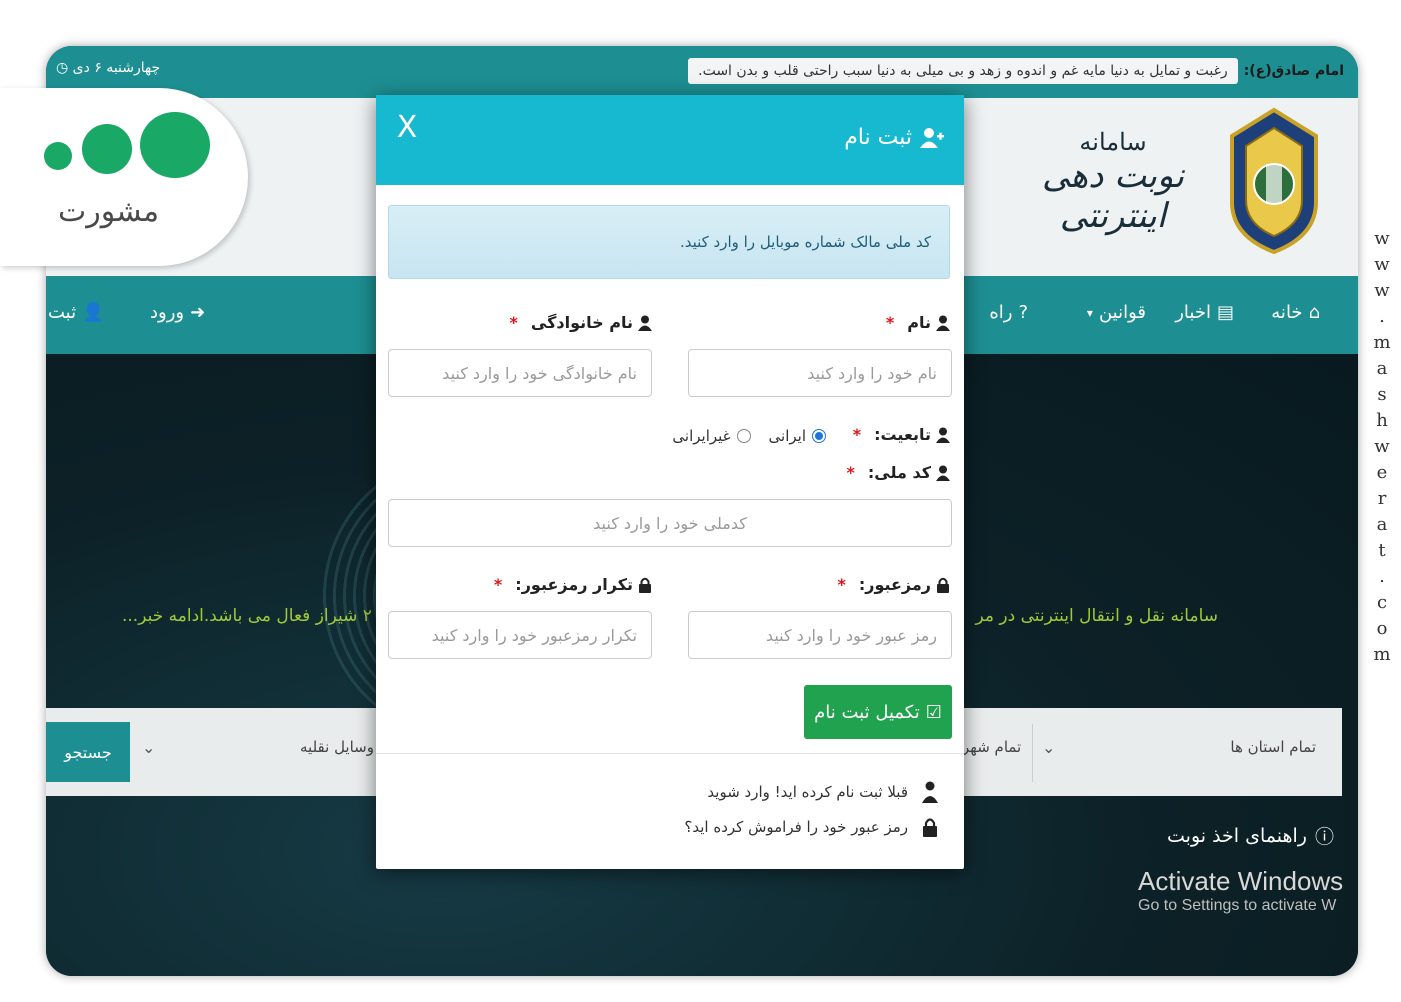  What do you see at coordinates (1382, 394) in the screenshot?
I see `watermark-char: s` at bounding box center [1382, 394].